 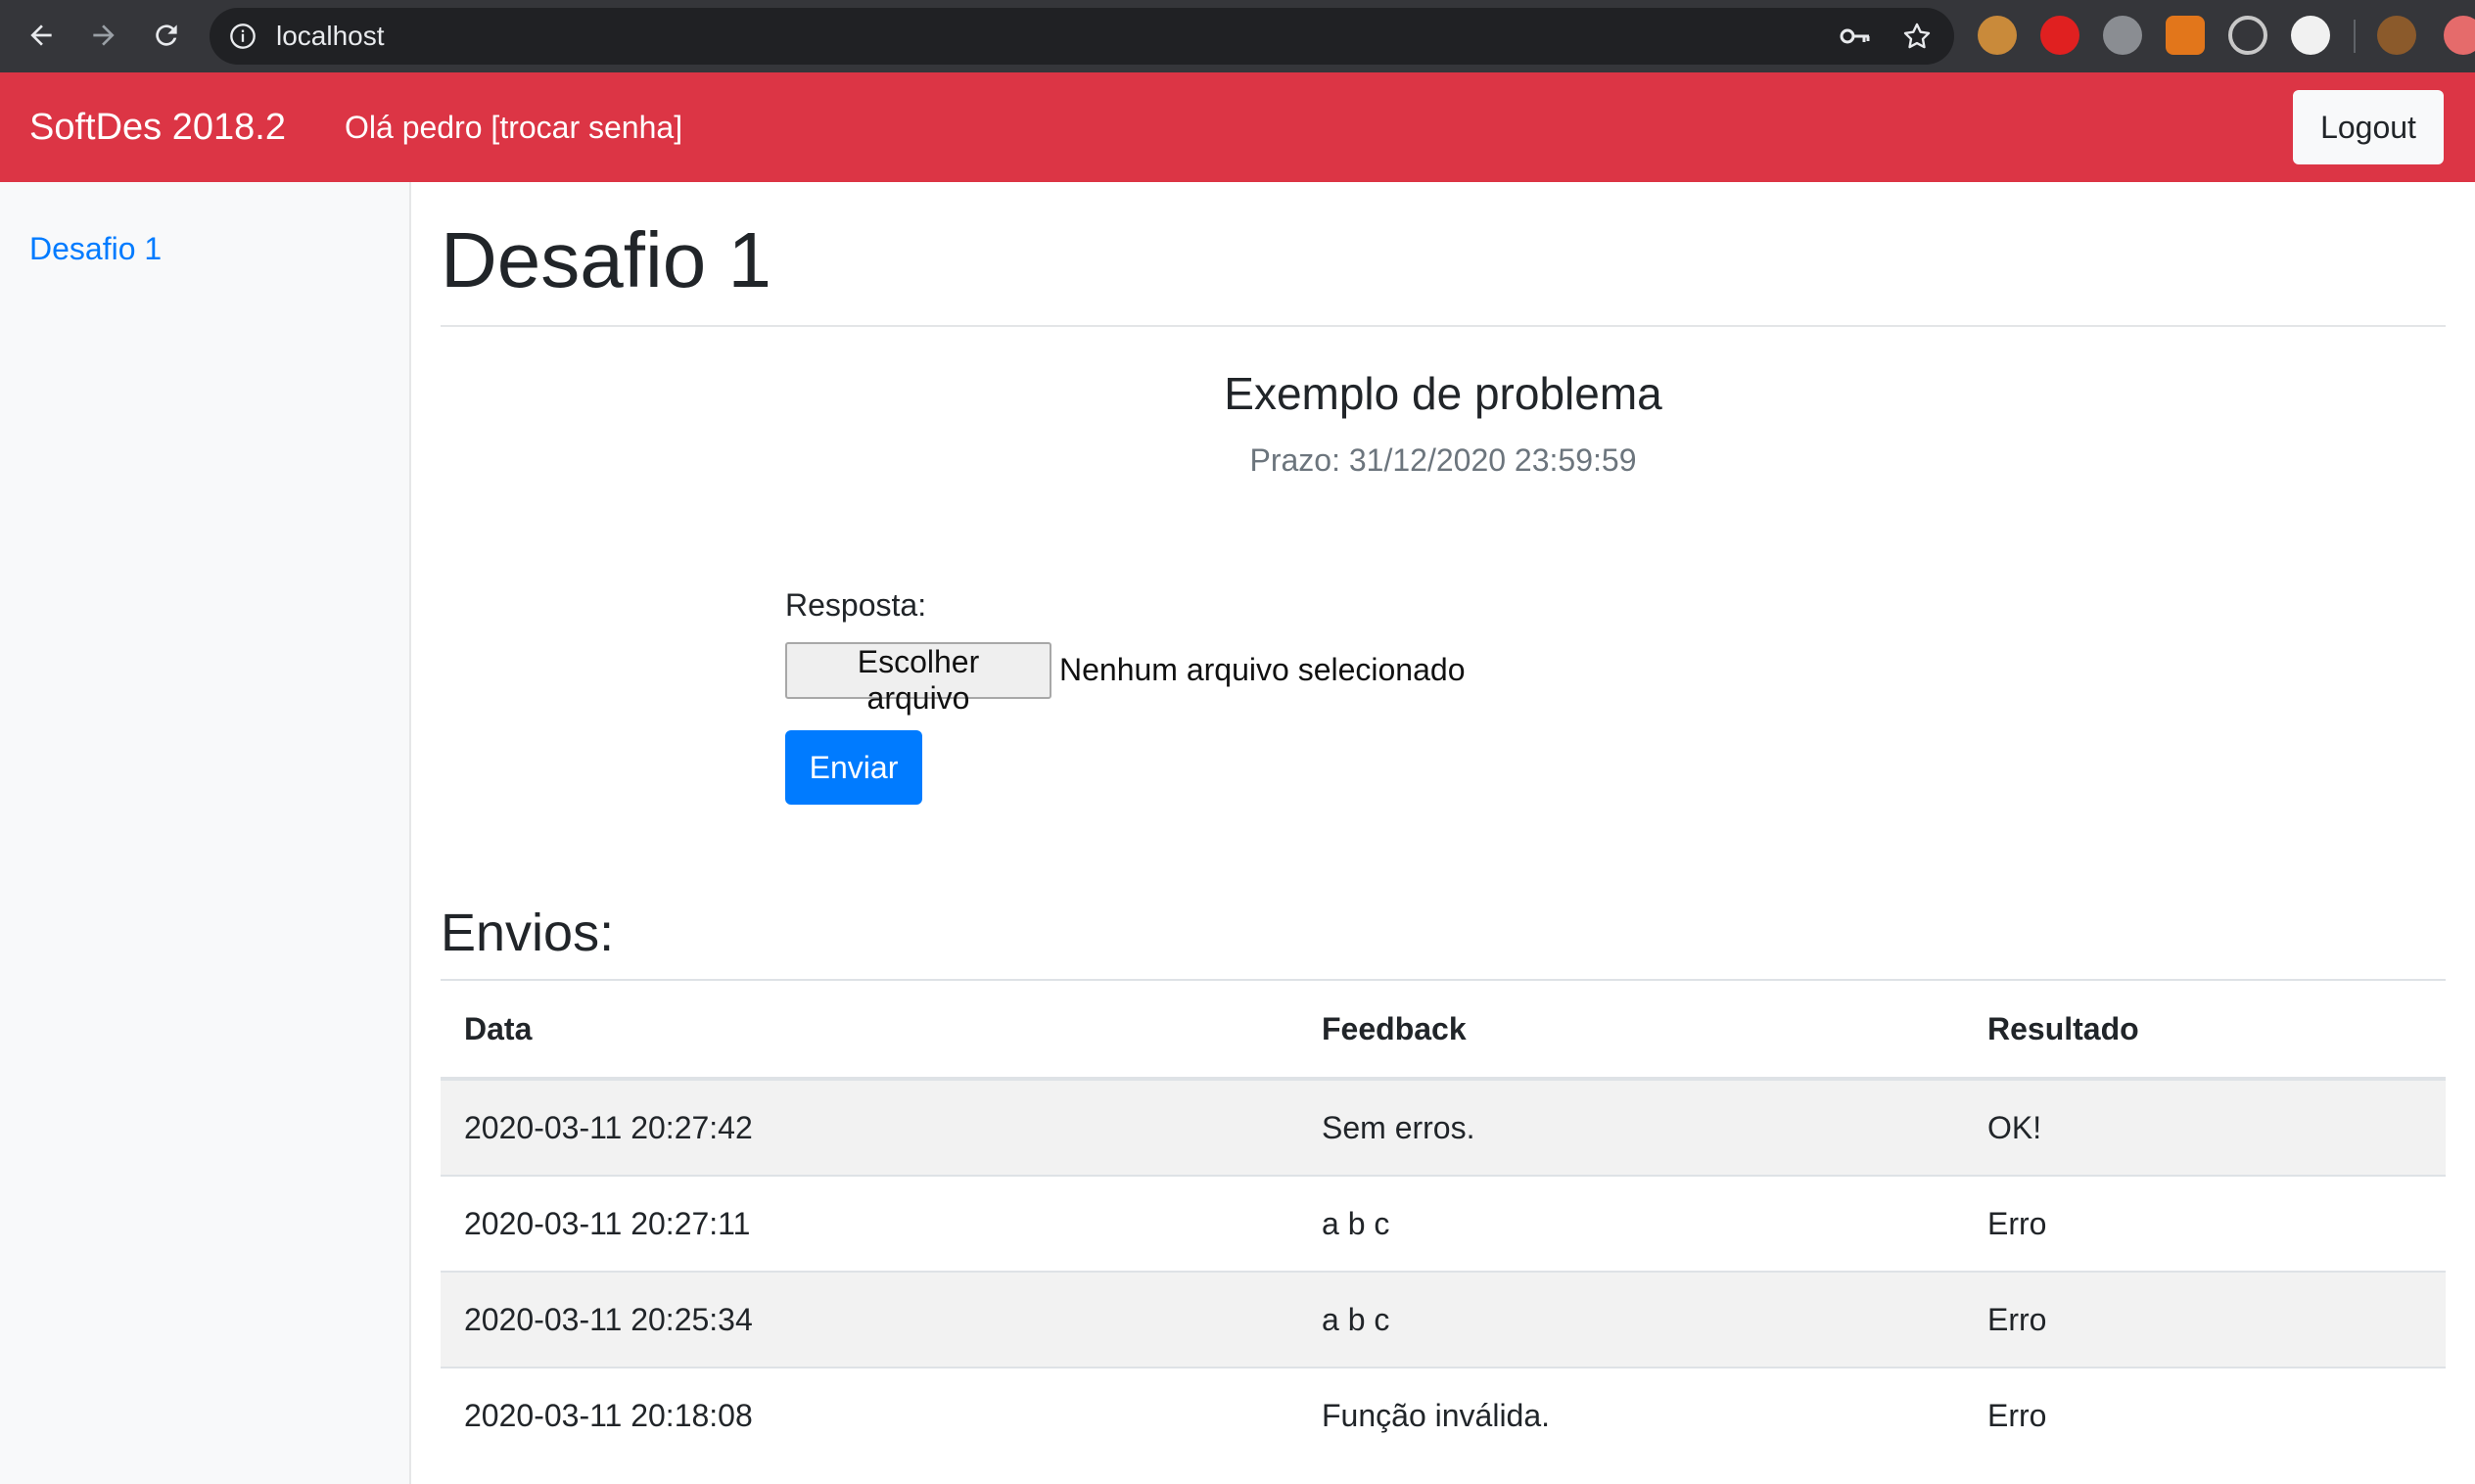 I want to click on toolbar-divider, so click(x=2355, y=36).